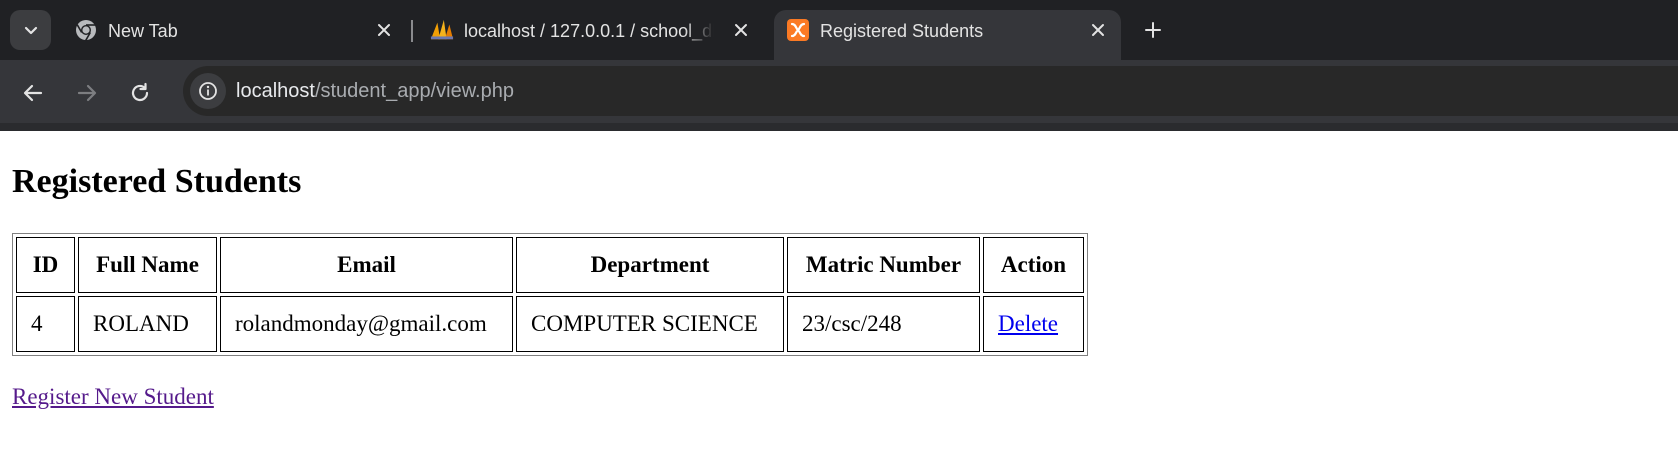 The width and height of the screenshot is (1678, 468). I want to click on column-header-id: ID, so click(45, 265).